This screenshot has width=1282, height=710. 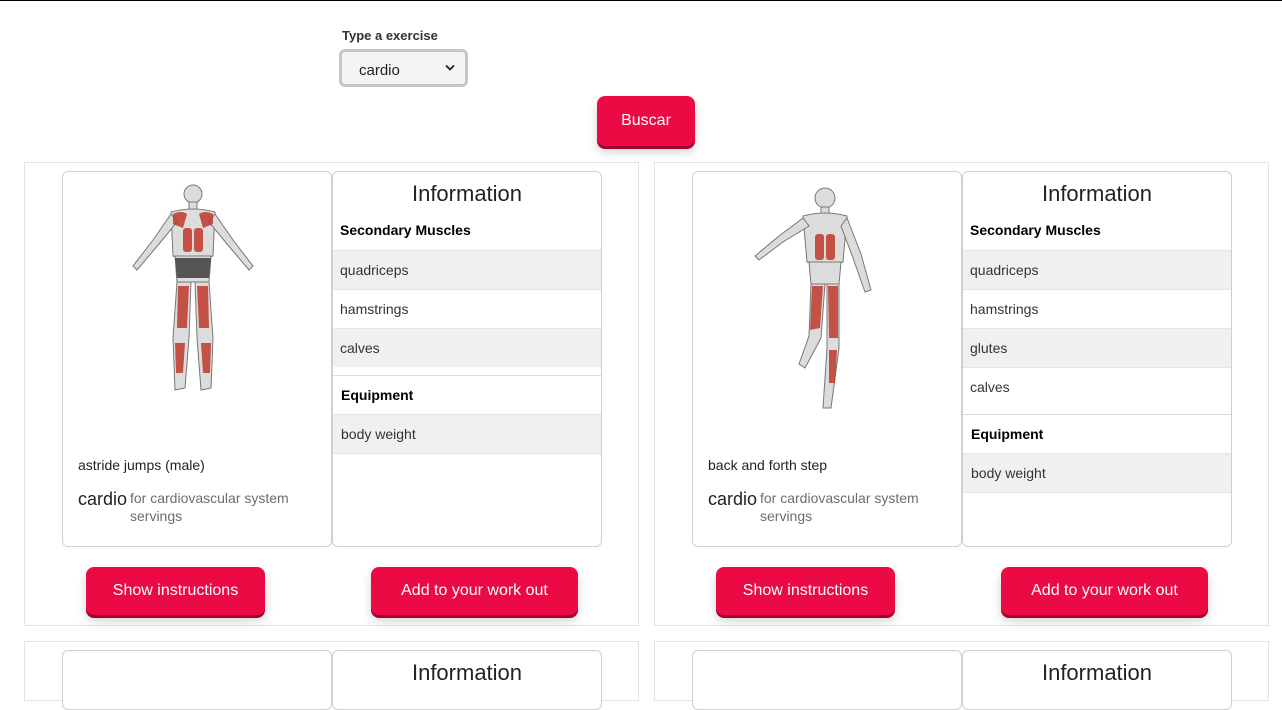 What do you see at coordinates (641, 0) in the screenshot?
I see `top-border` at bounding box center [641, 0].